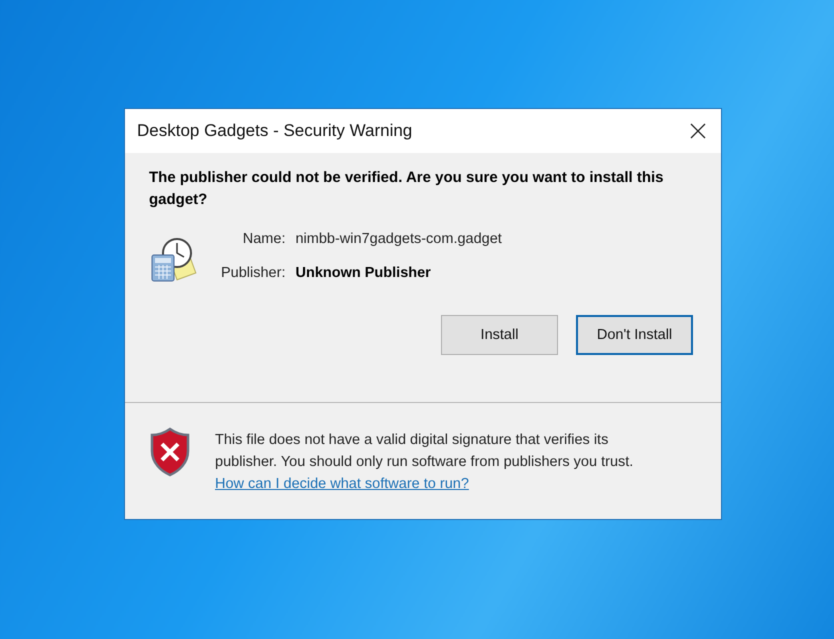  Describe the element at coordinates (398, 239) in the screenshot. I see `field-value: nimbb-win7gadgets-com.gadget` at that location.